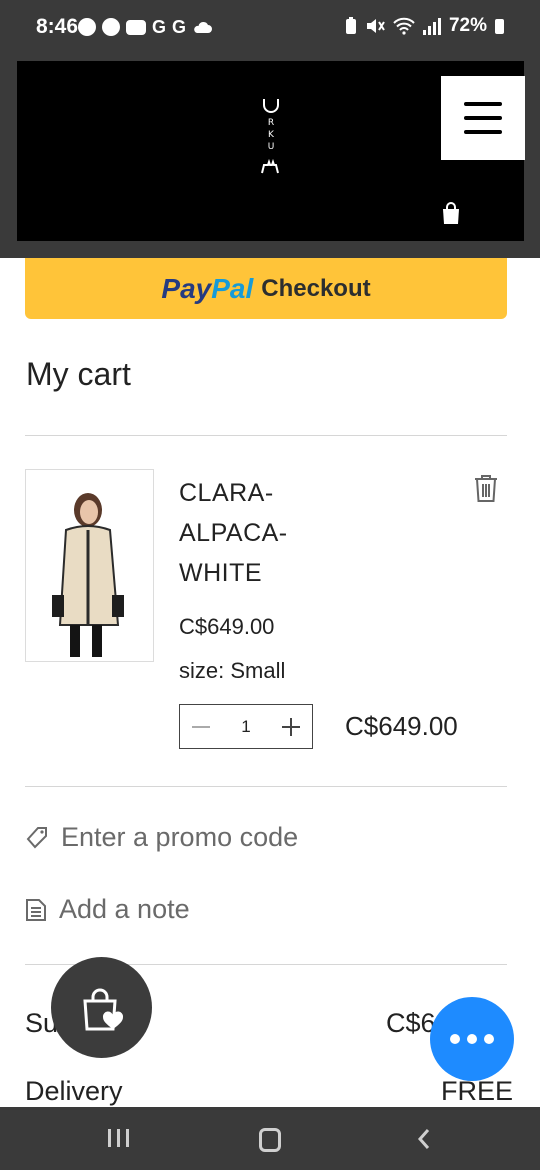 This screenshot has width=540, height=1170. I want to click on svg-text: U, so click(271, 147).